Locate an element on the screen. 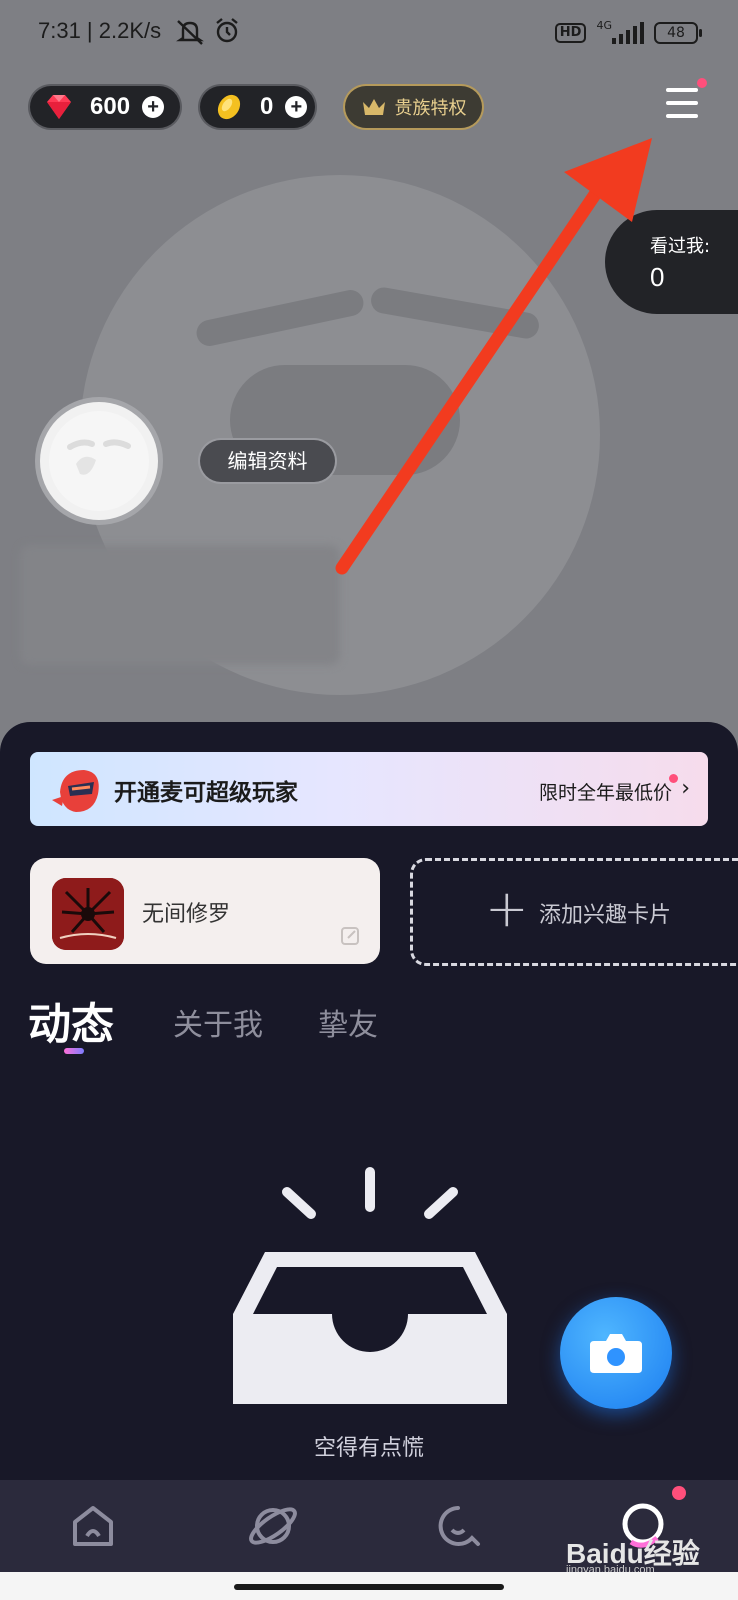 The width and height of the screenshot is (738, 1600). coin-balance: 0 + is located at coordinates (257, 107).